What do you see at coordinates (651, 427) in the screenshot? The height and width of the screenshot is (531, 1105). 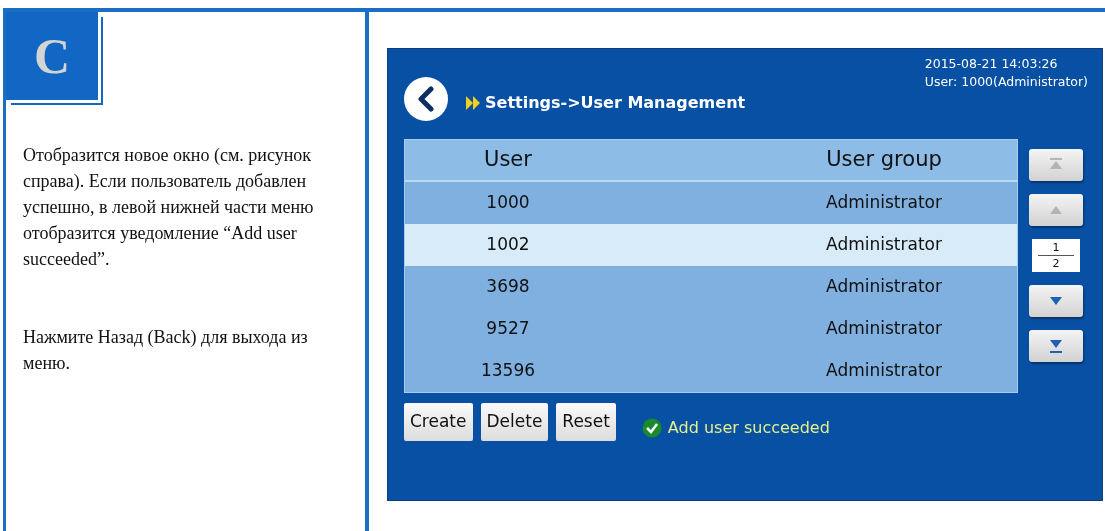 I see `check-icon` at bounding box center [651, 427].